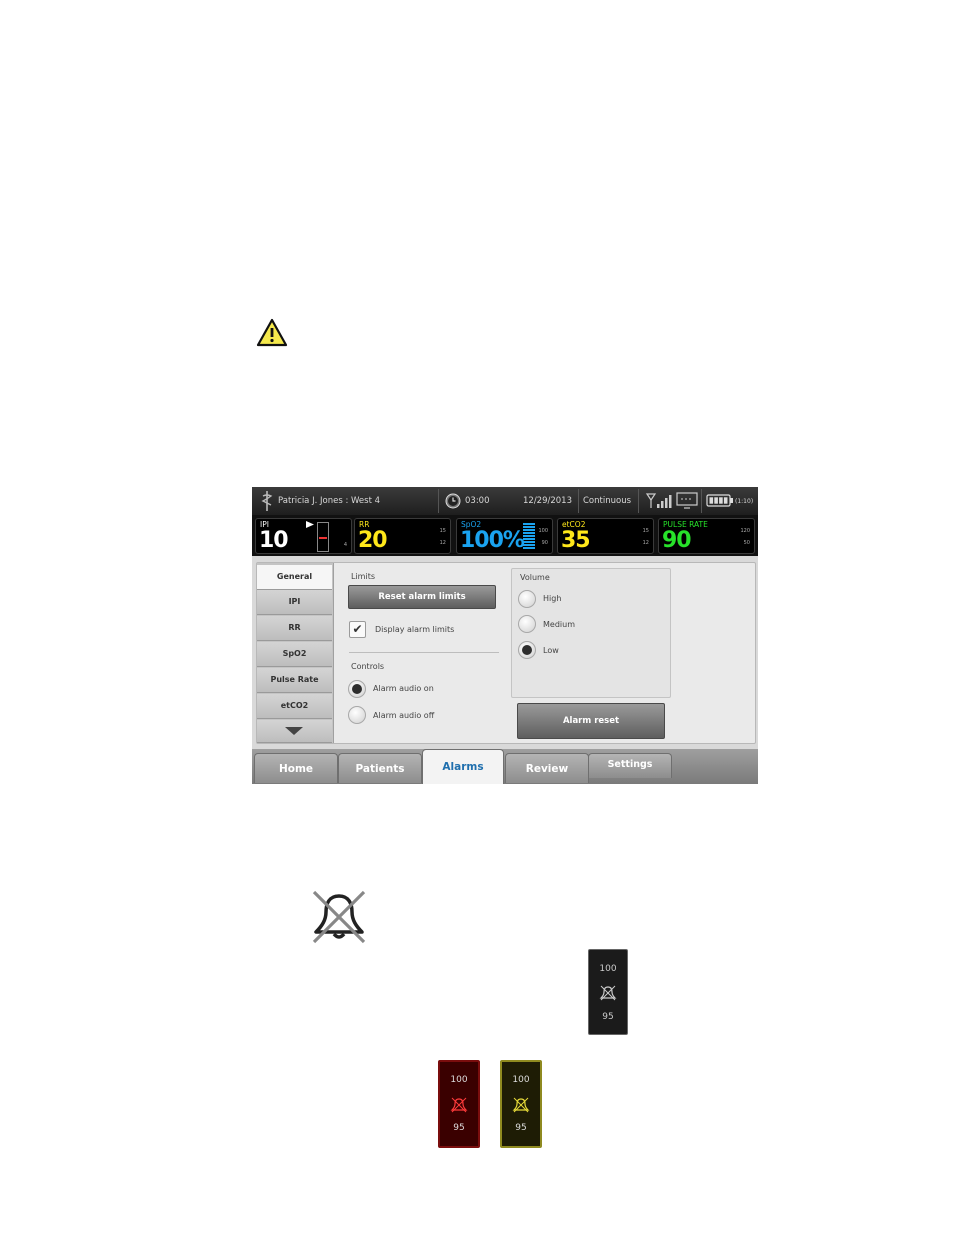 The height and width of the screenshot is (1235, 954). Describe the element at coordinates (380, 768) in the screenshot. I see `nav-tab-patients: Patients` at that location.